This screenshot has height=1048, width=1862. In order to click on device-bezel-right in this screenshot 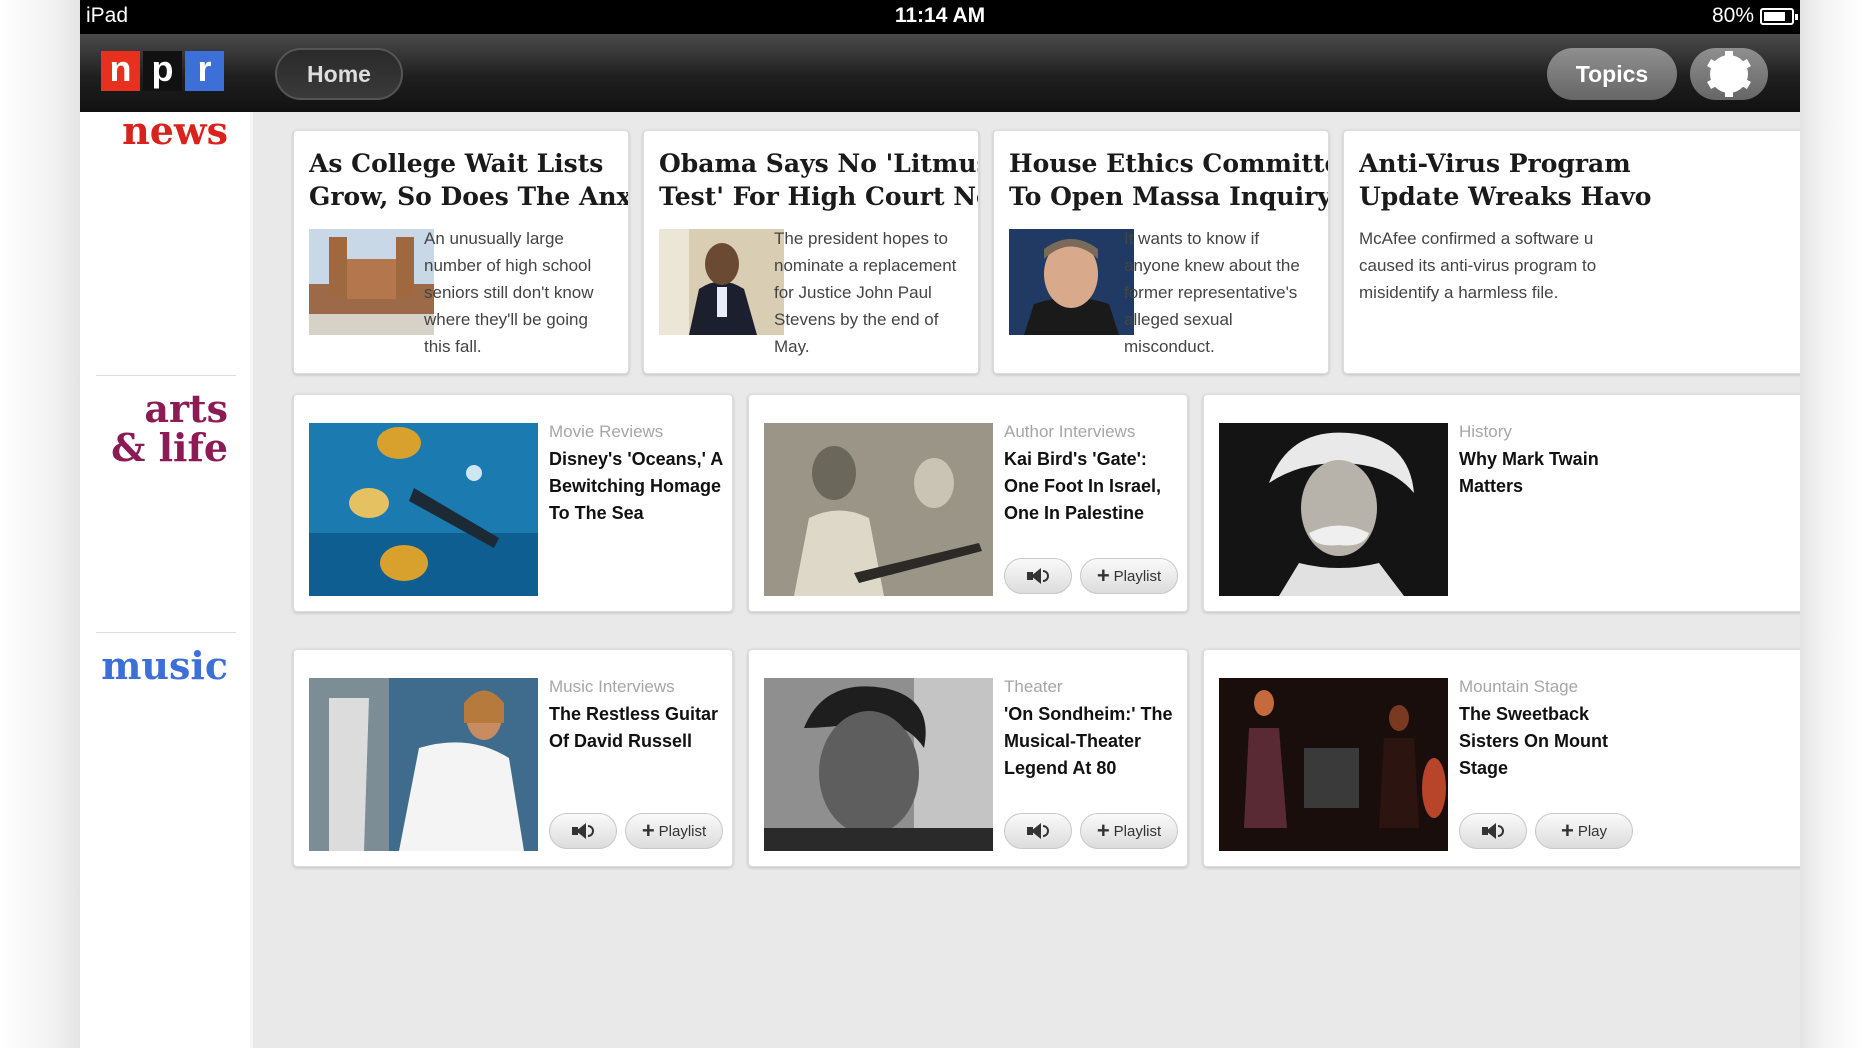, I will do `click(1831, 524)`.